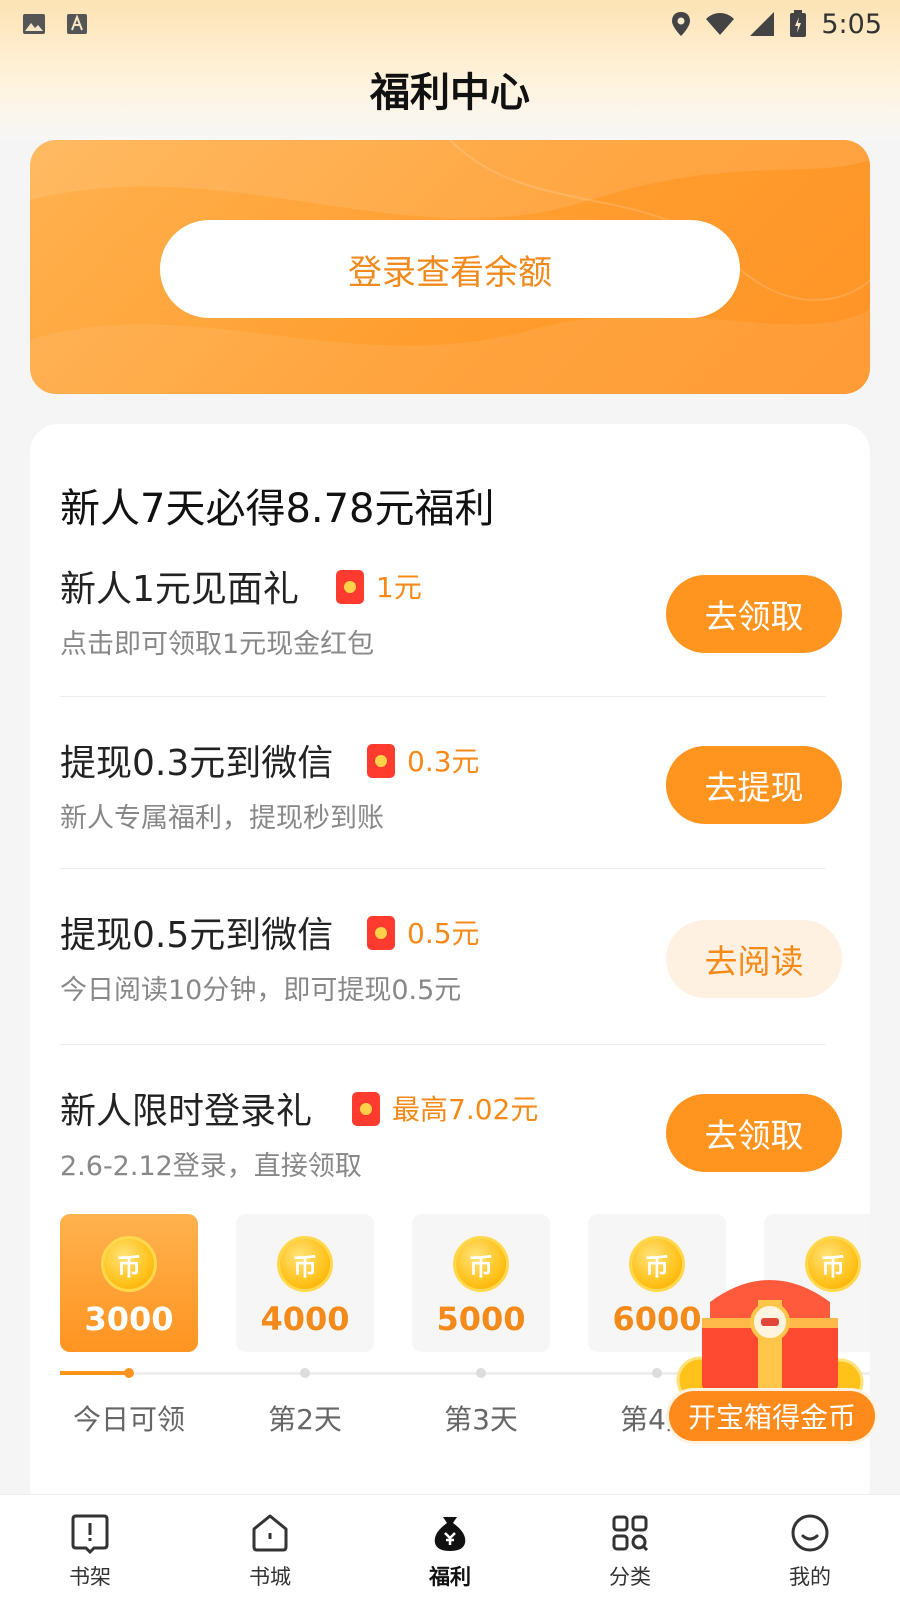 This screenshot has height=1600, width=900. I want to click on task-description: 今日阅读10分钟，即可提现0.5元, so click(261, 990).